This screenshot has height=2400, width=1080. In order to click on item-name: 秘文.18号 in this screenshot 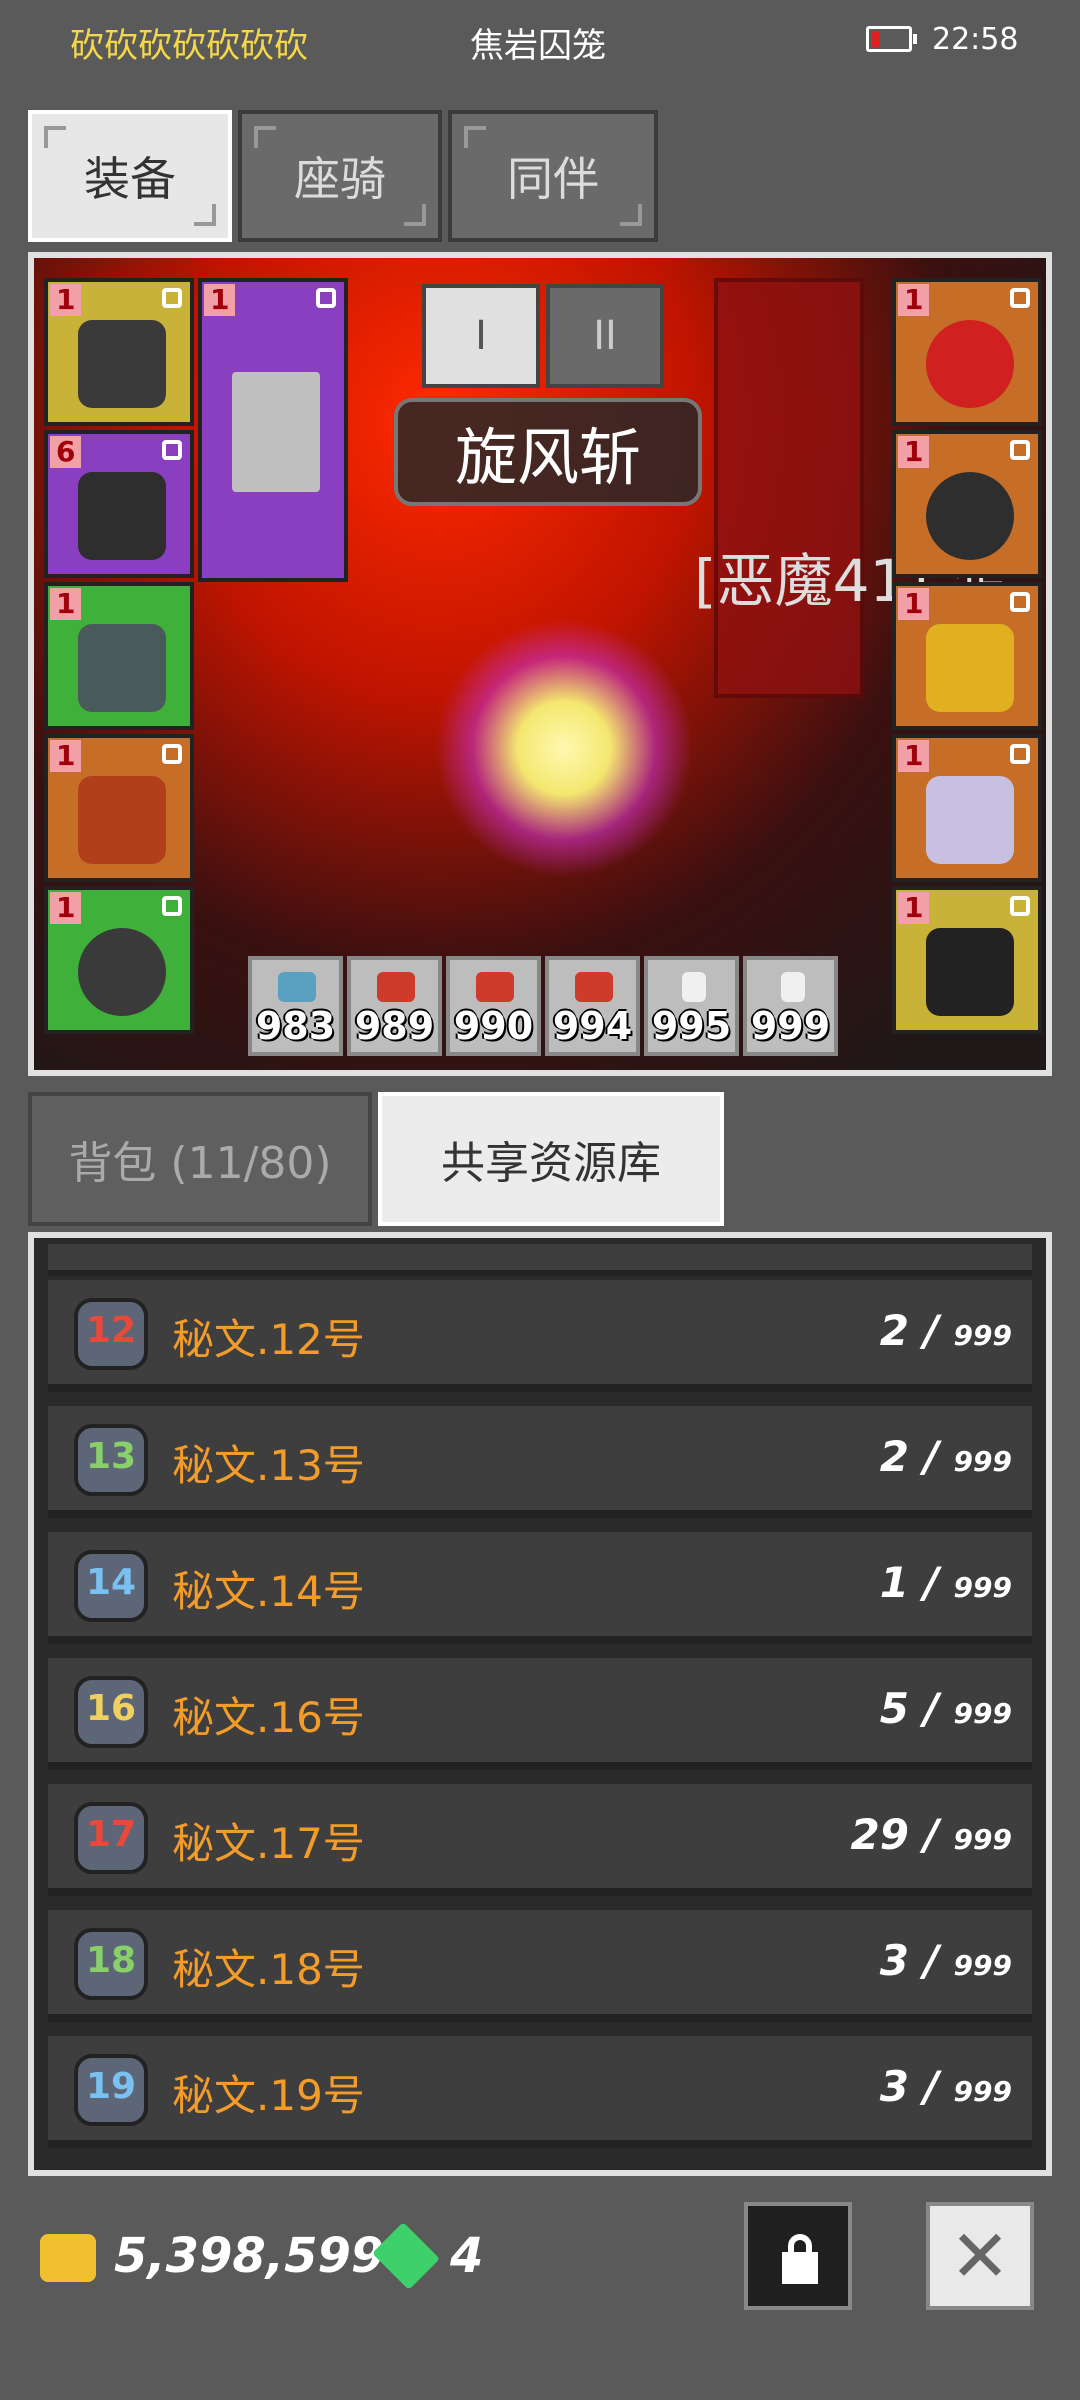, I will do `click(268, 1969)`.